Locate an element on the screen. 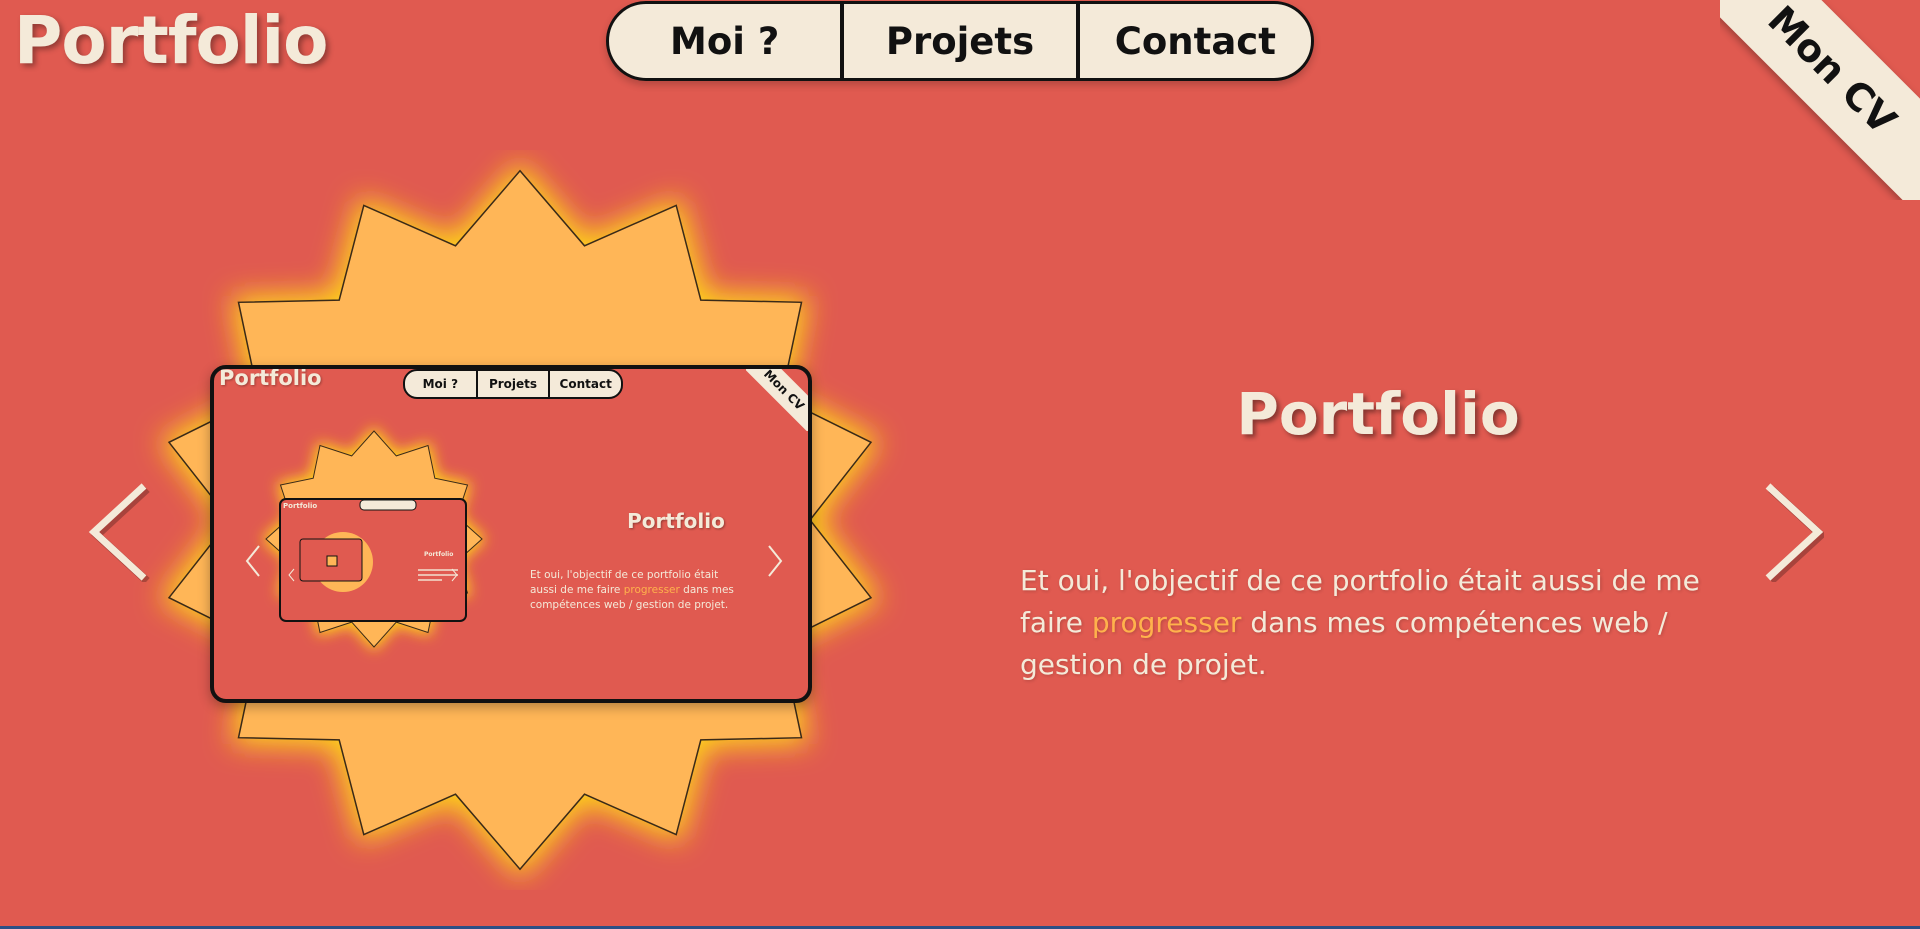  chevron-right-icon is located at coordinates (1794, 532).